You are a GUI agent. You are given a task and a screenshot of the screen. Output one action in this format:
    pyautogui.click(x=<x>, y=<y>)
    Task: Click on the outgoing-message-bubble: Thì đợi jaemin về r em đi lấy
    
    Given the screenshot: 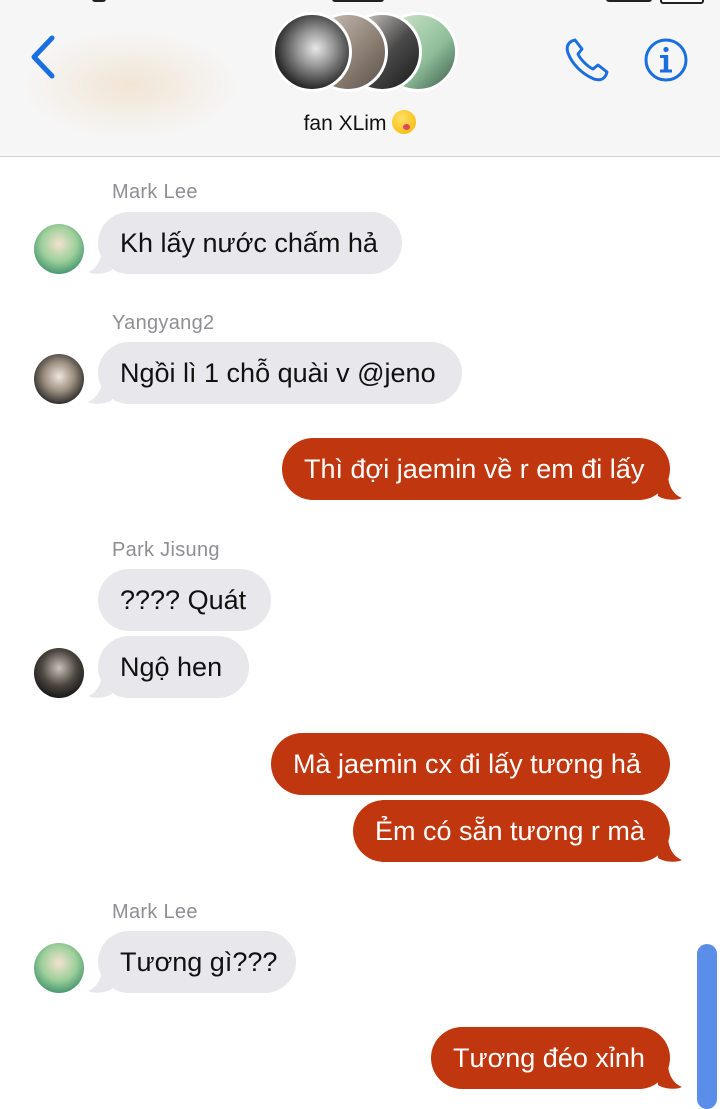 What is the action you would take?
    pyautogui.click(x=476, y=469)
    